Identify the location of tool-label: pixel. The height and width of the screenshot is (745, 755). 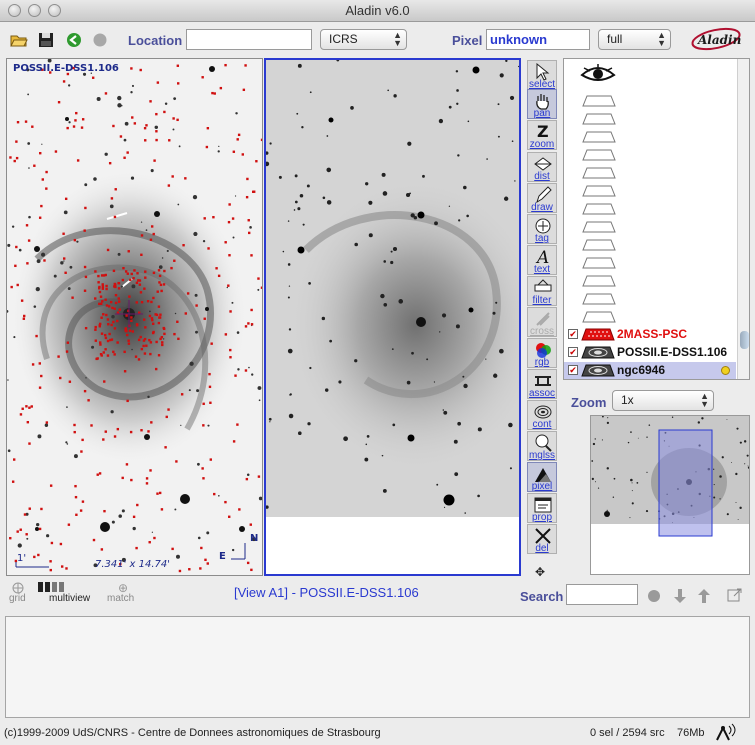
(542, 486).